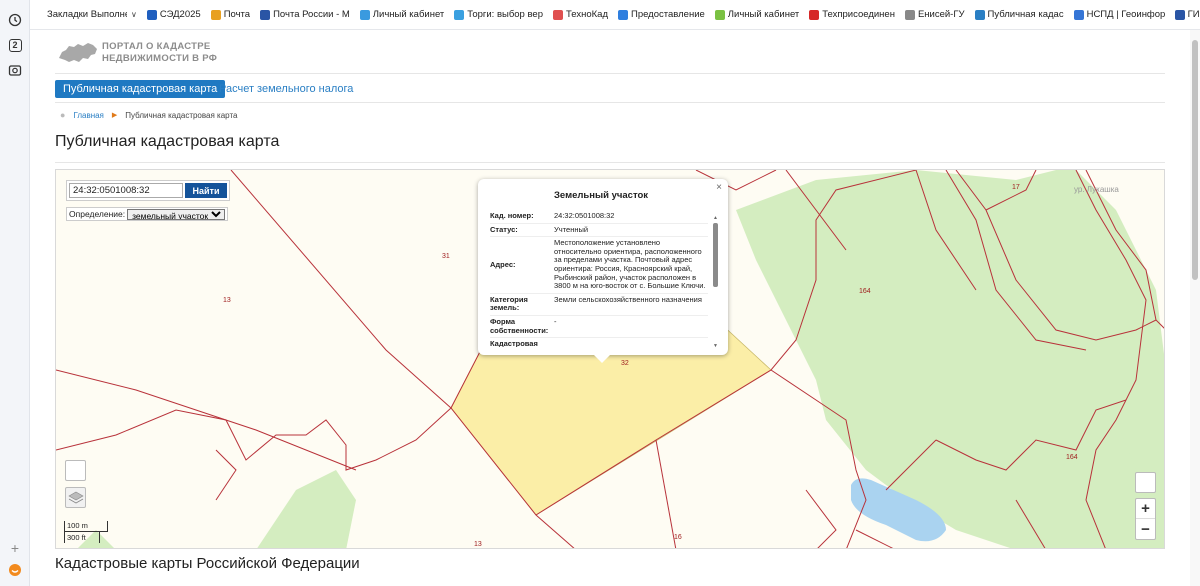  Describe the element at coordinates (97, 214) in the screenshot. I see `define-label: Определение:` at that location.